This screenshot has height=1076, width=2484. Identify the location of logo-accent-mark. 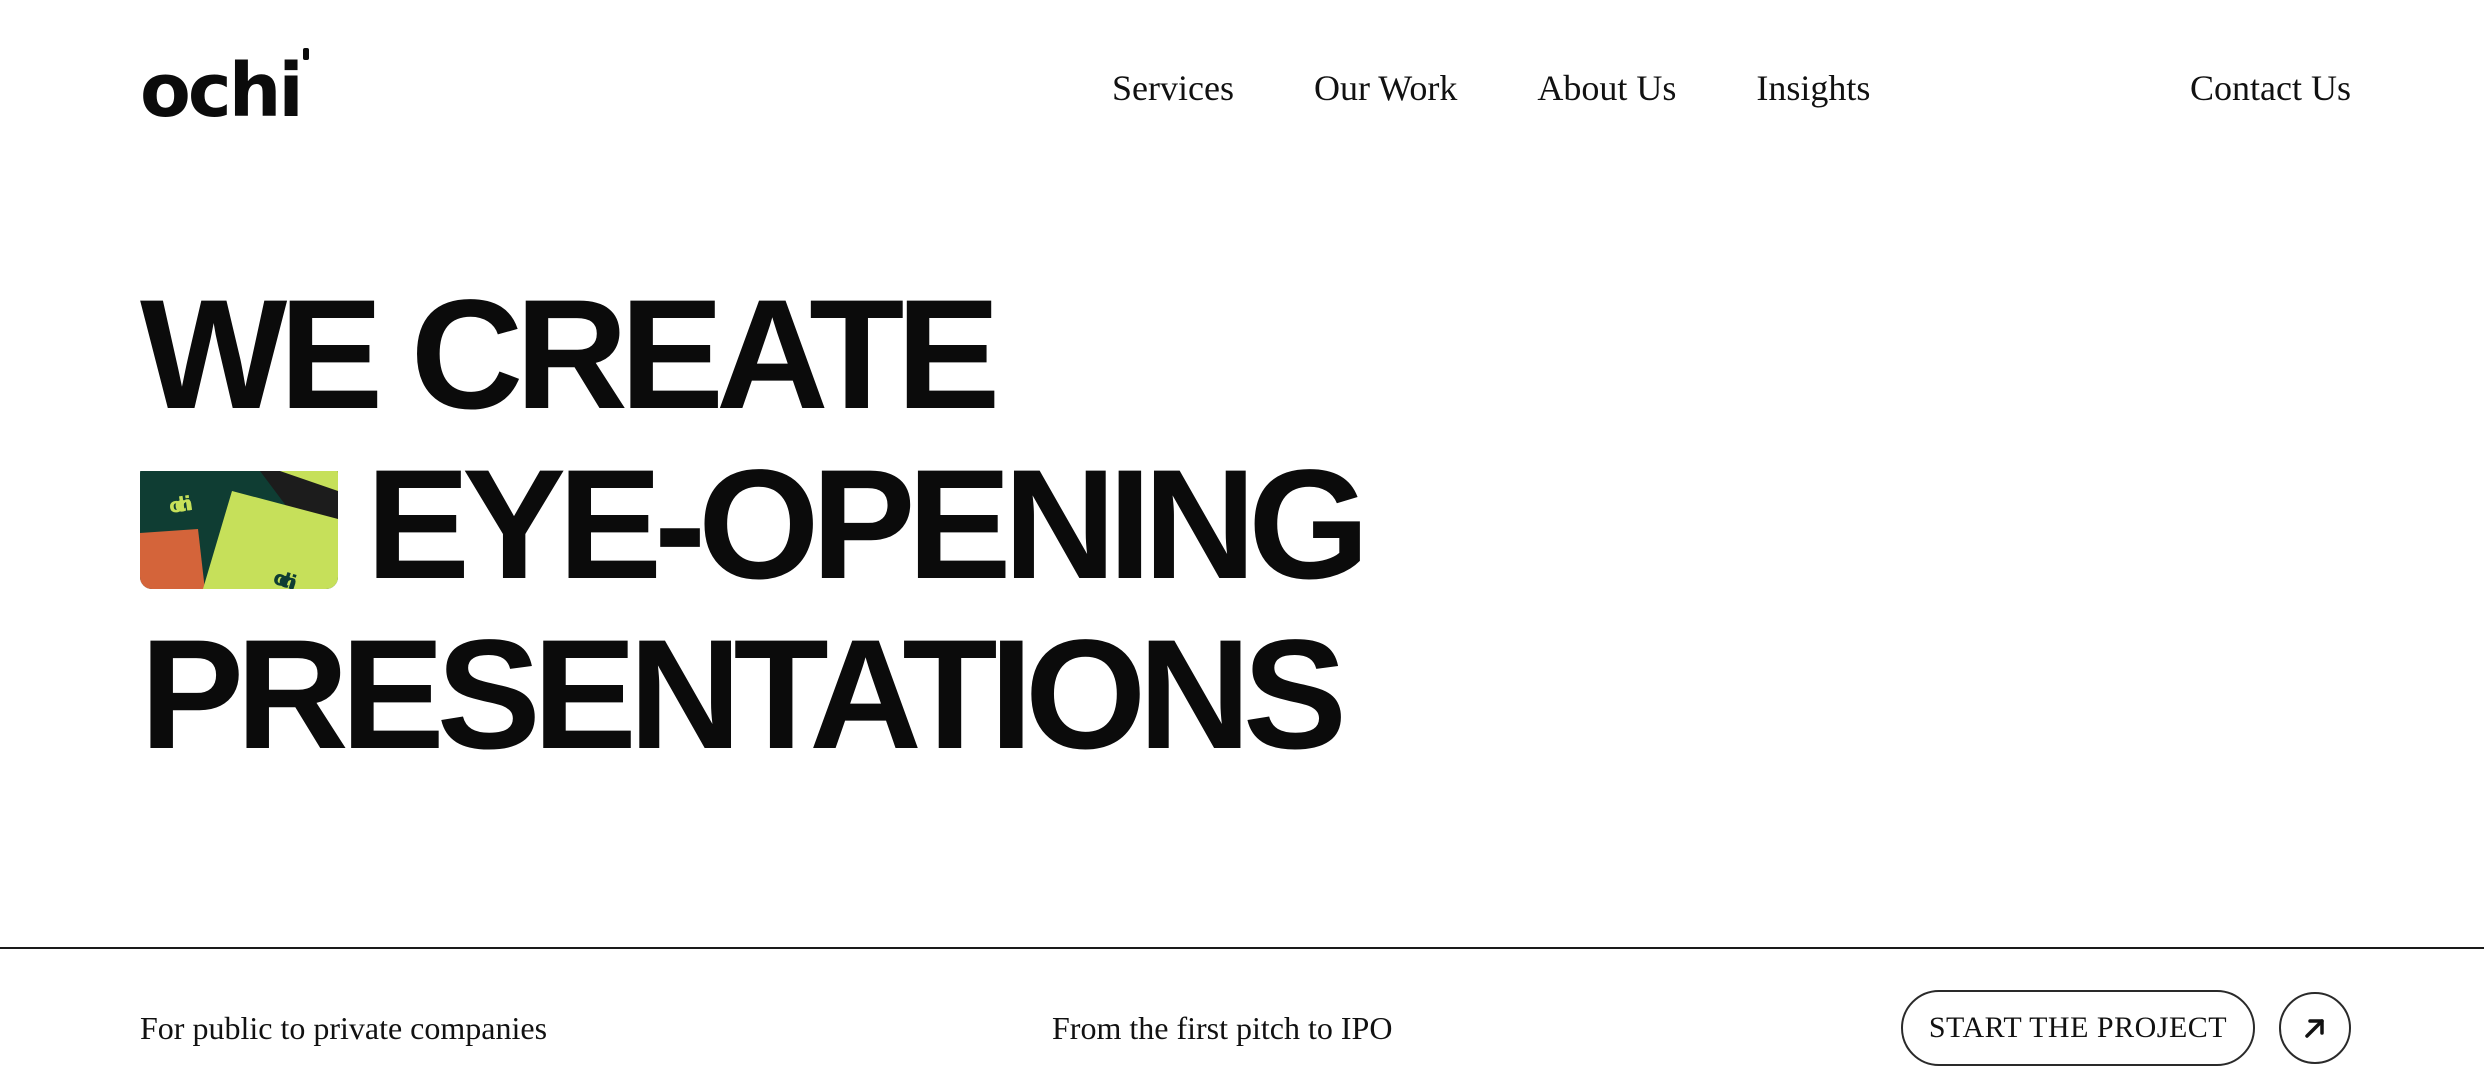
(305, 54).